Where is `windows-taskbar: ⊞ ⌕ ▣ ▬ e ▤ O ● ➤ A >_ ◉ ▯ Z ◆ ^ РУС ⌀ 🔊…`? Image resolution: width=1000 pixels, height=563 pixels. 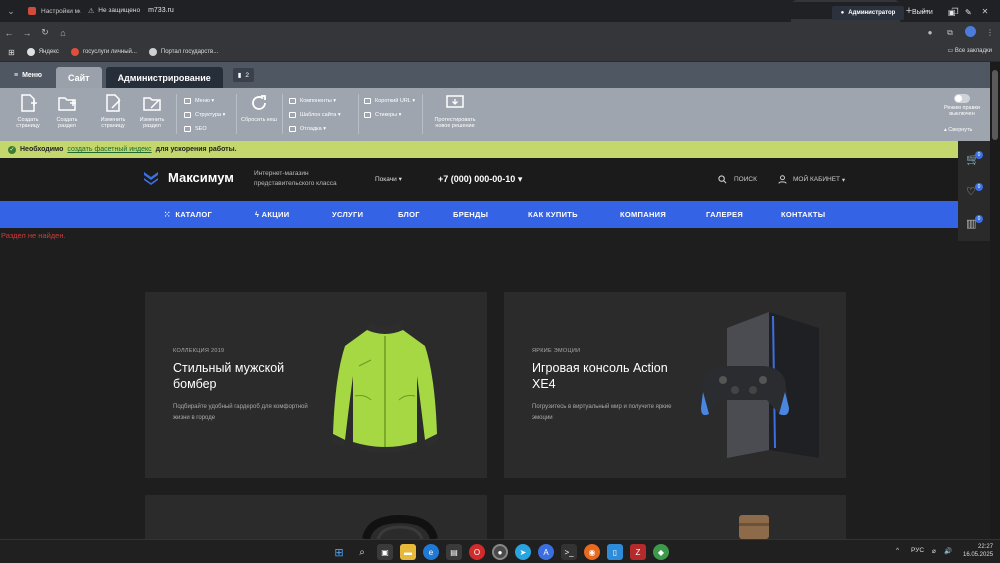
windows-taskbar: ⊞ ⌕ ▣ ▬ e ▤ O ● ➤ A >_ ◉ ▯ Z ◆ ^ РУС ⌀ 🔊… is located at coordinates (500, 551).